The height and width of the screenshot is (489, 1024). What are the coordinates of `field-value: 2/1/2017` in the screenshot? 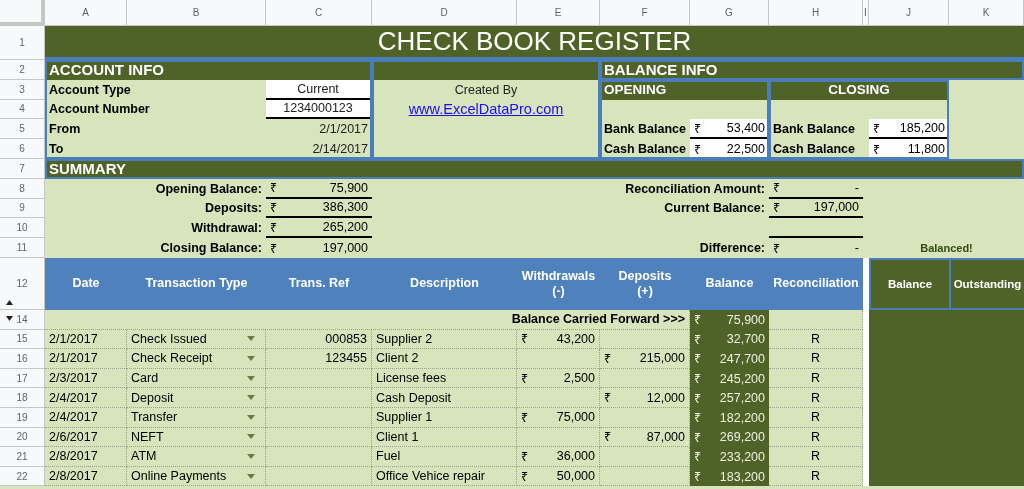 It's located at (343, 130).